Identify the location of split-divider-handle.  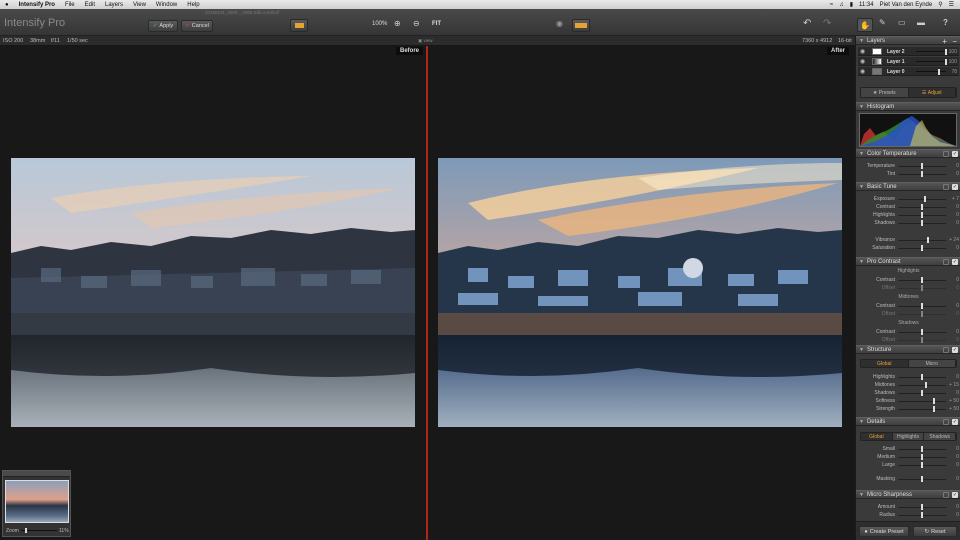
(427, 293).